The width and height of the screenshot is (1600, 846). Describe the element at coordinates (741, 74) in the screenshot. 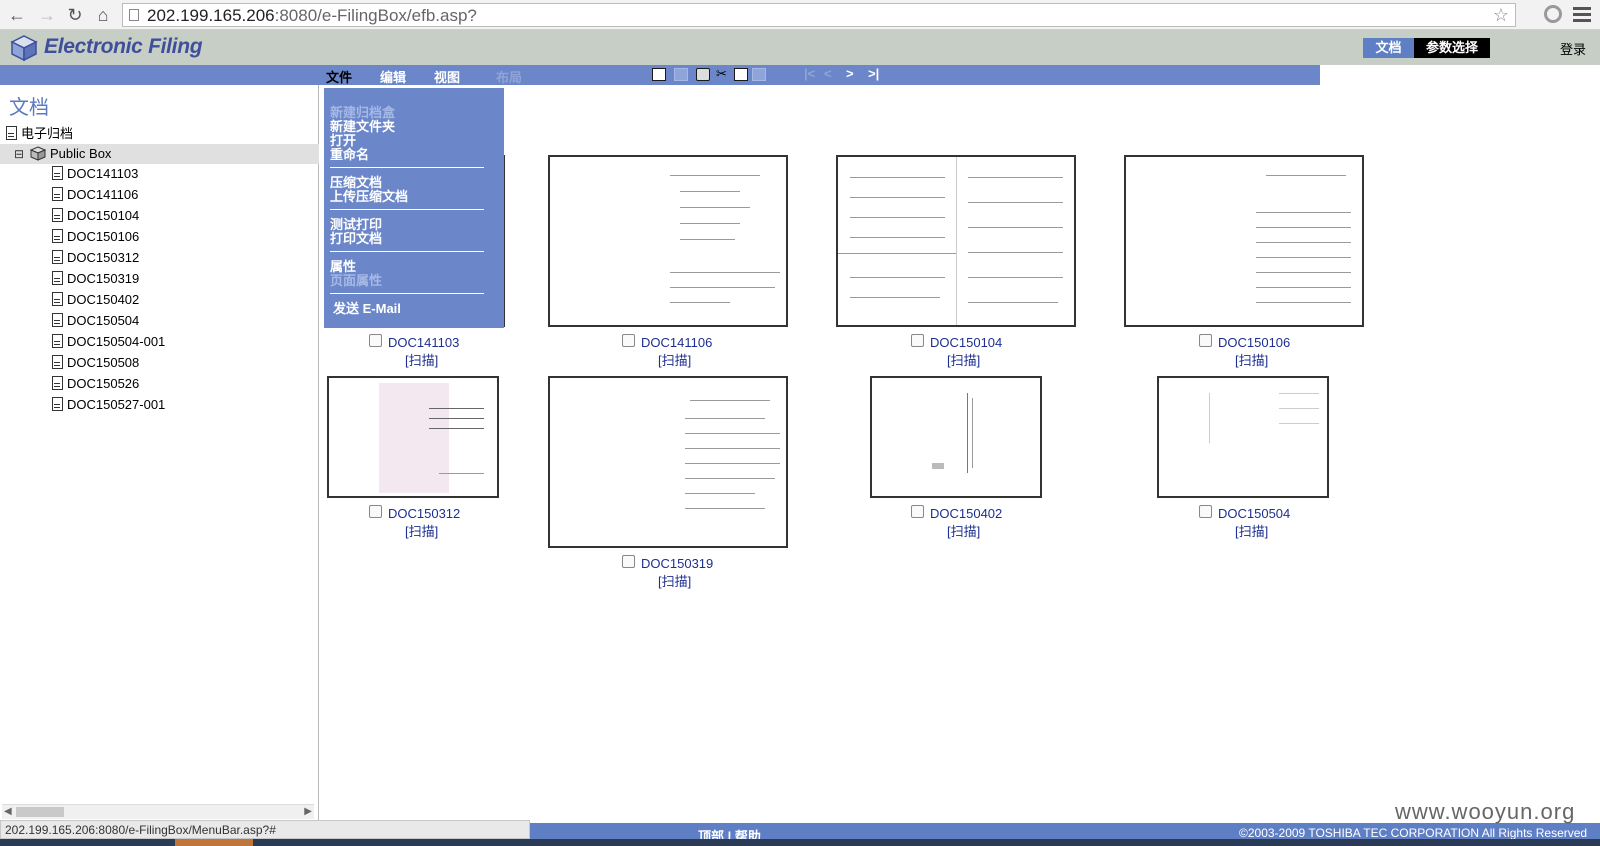

I see `copy-icon` at that location.